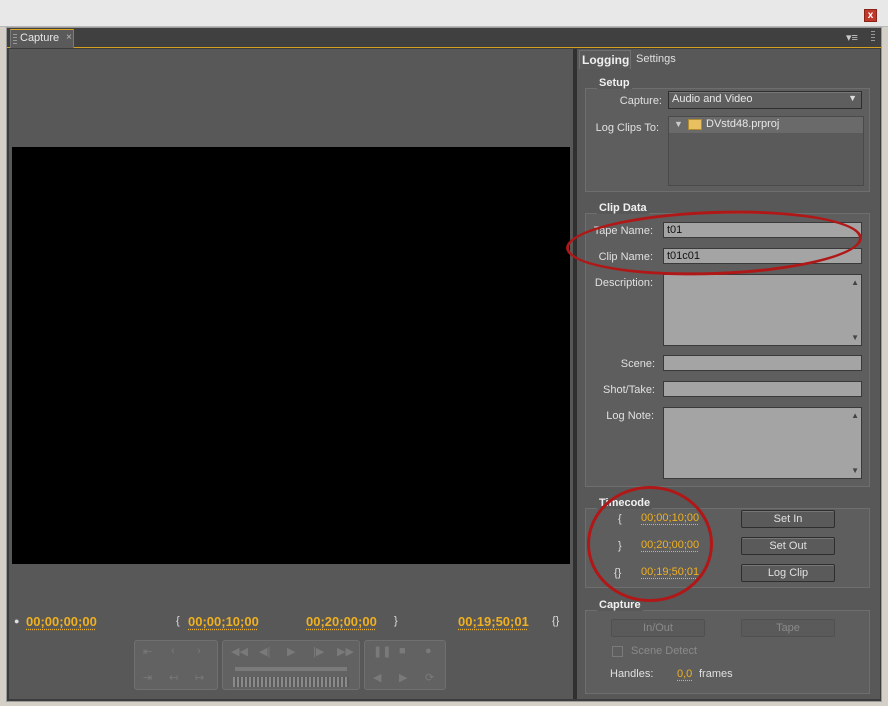 This screenshot has width=888, height=706. Describe the element at coordinates (493, 621) in the screenshot. I see `duration-timecode: 00;19;50;01` at that location.